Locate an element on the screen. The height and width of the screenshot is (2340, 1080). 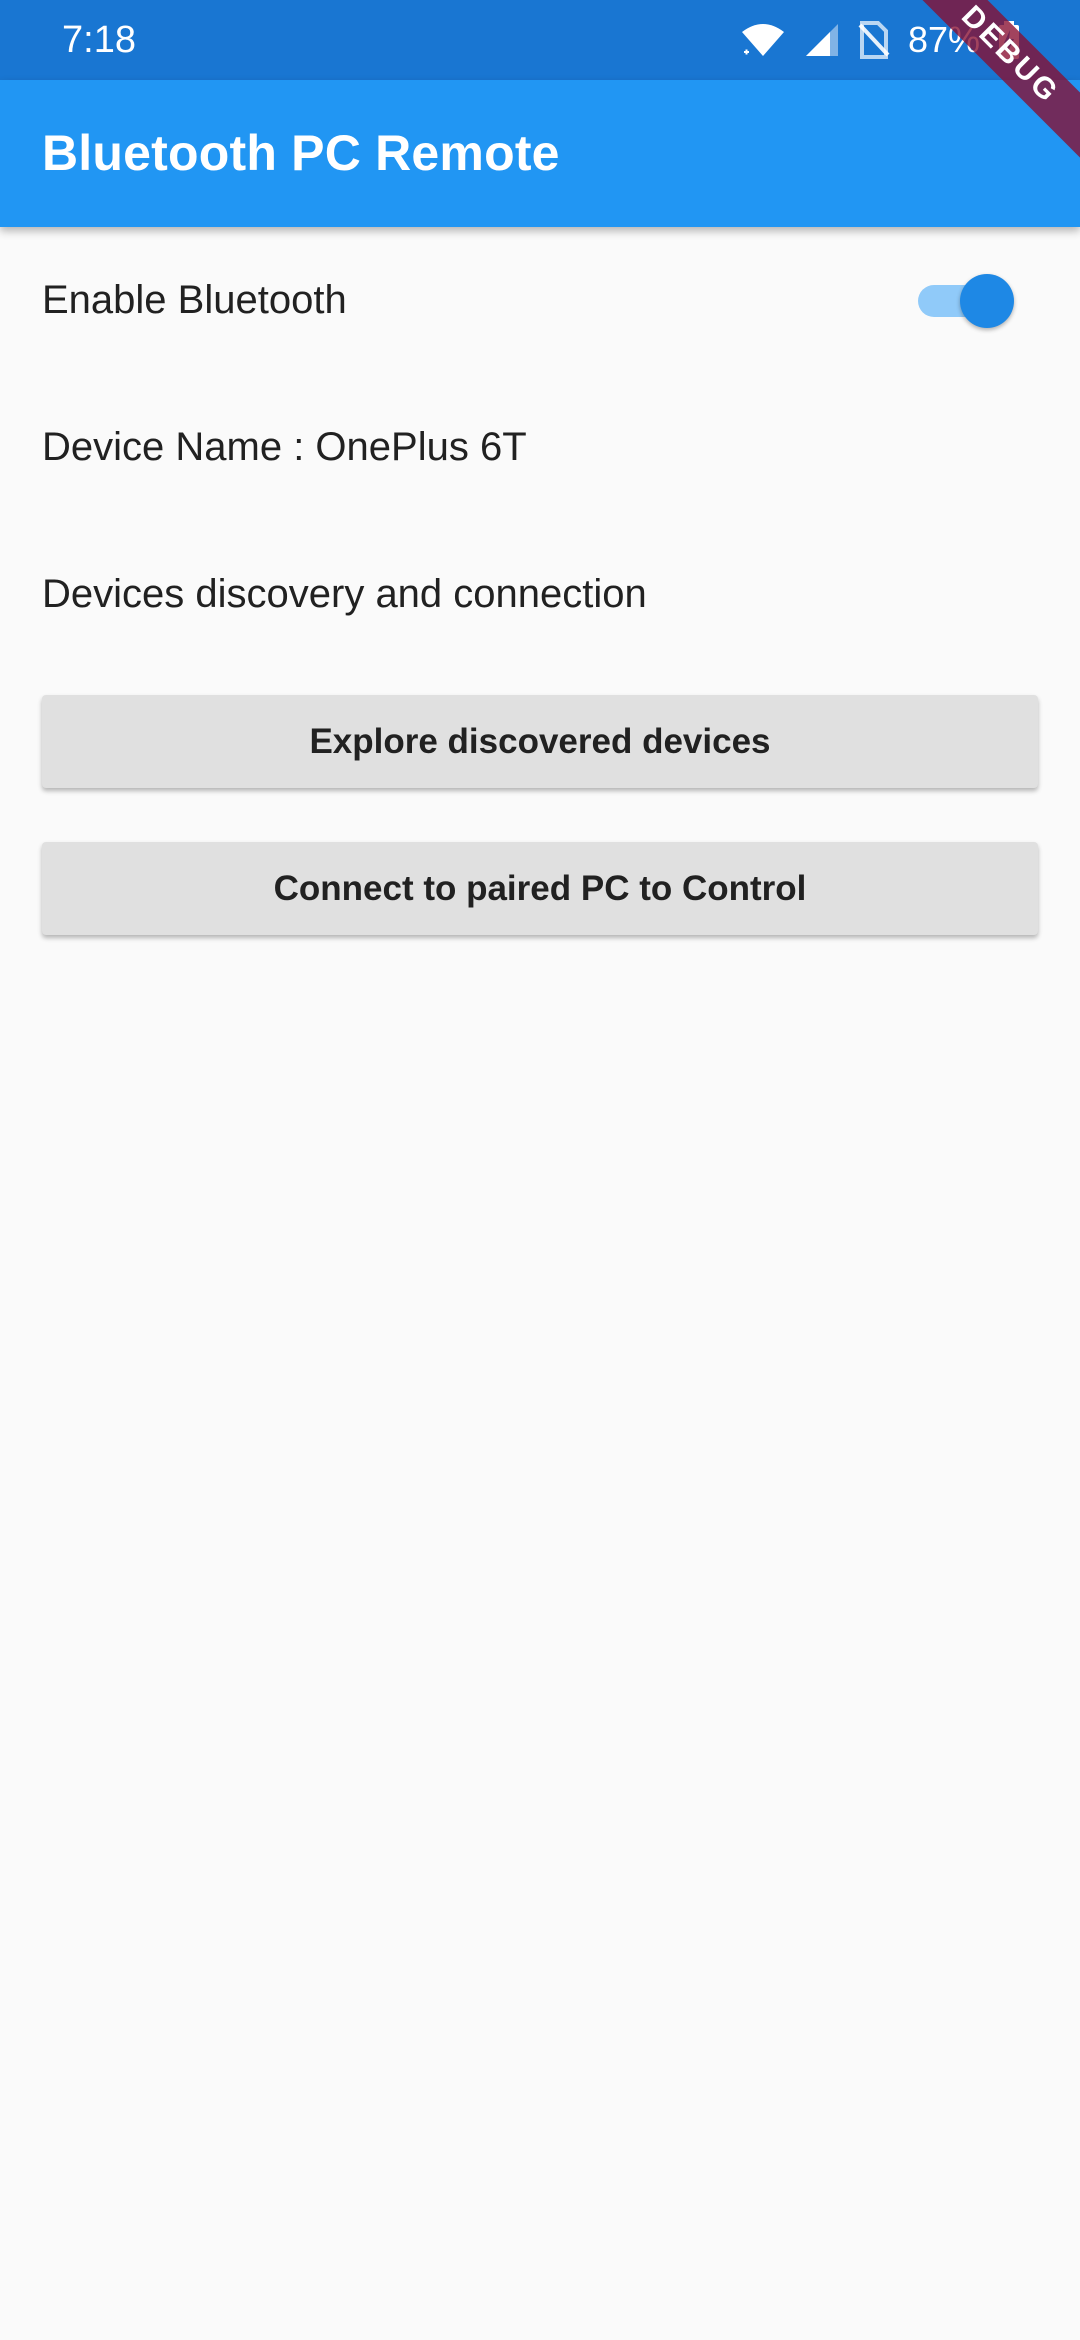
connect-paired-pc-button: Connect to paired PC to Control is located at coordinates (540, 888).